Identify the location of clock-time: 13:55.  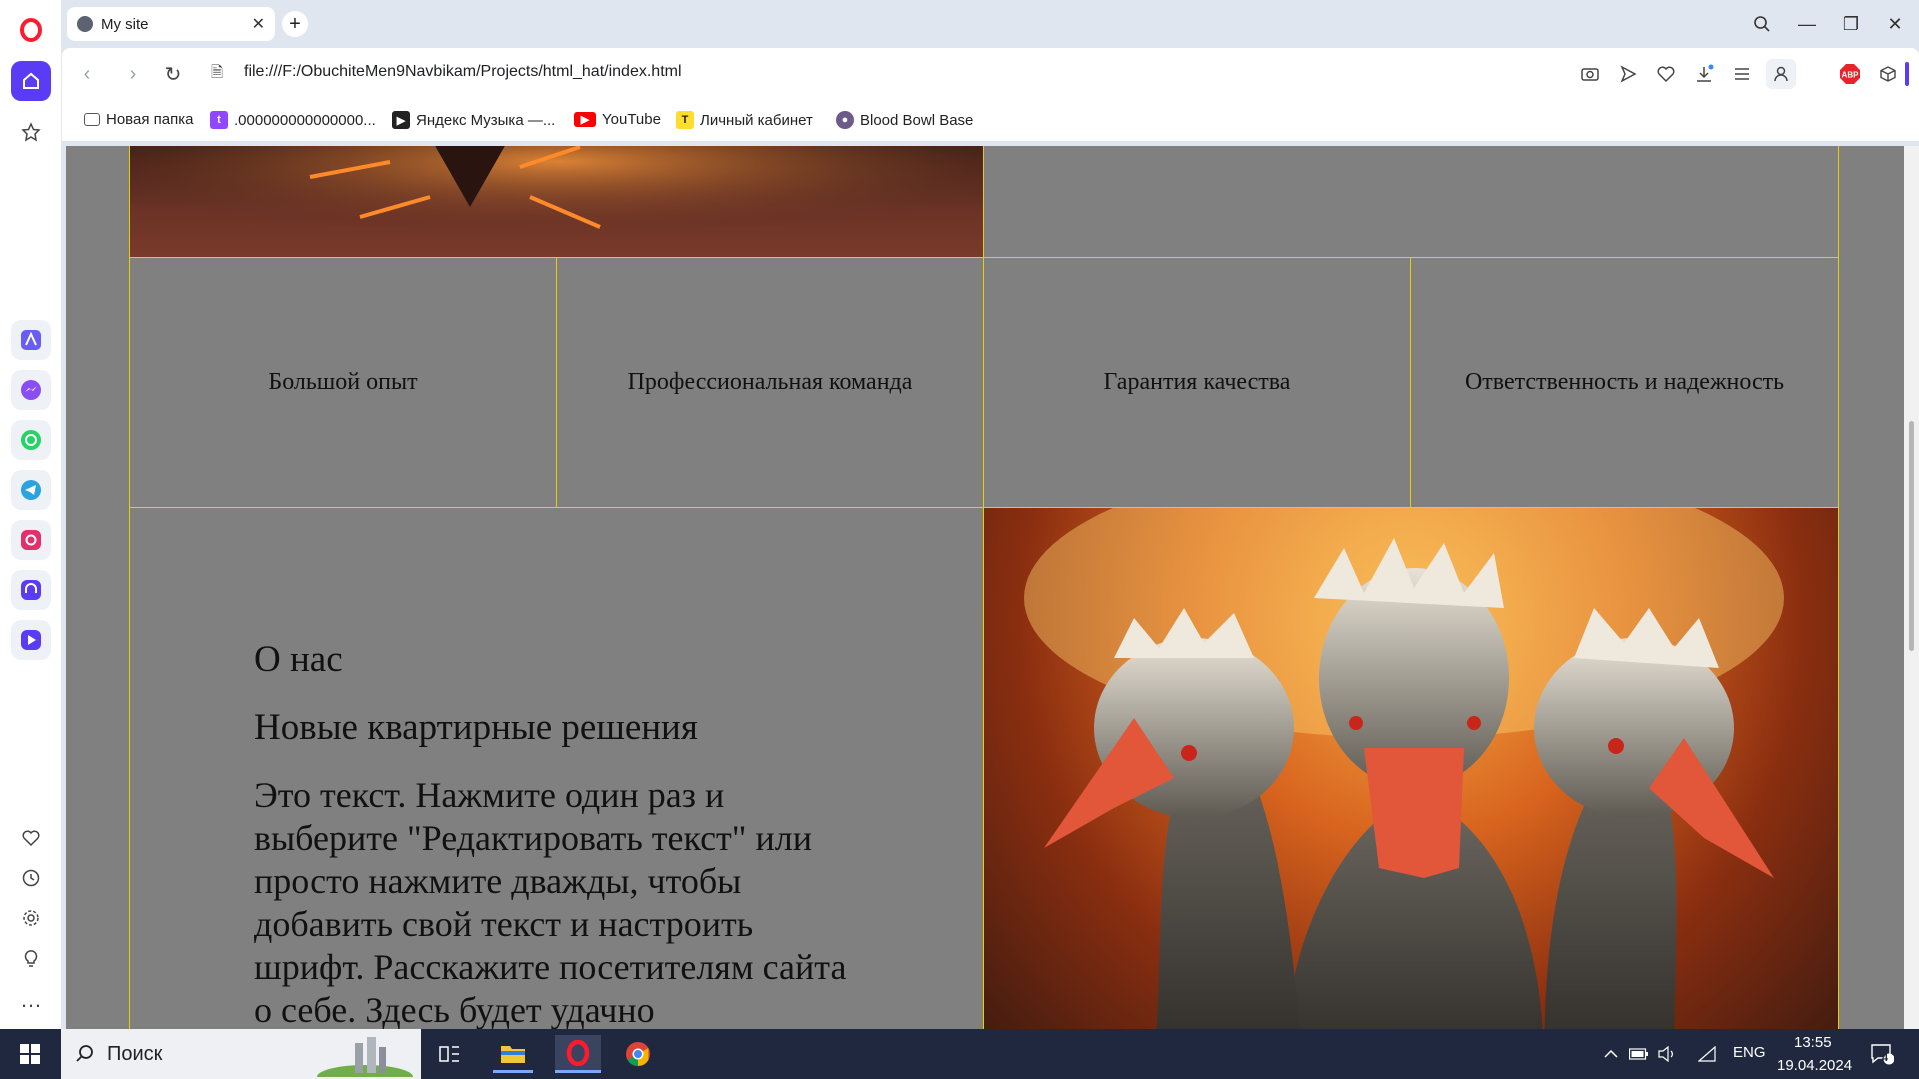
(1813, 1042).